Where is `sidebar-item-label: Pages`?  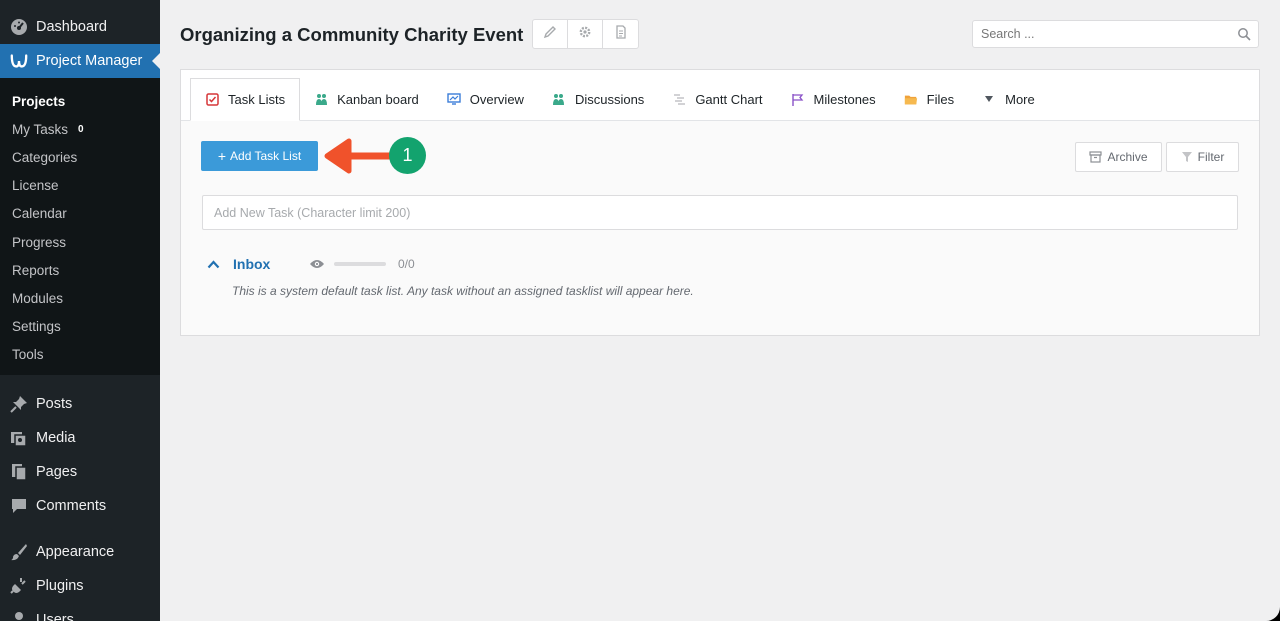 sidebar-item-label: Pages is located at coordinates (57, 471).